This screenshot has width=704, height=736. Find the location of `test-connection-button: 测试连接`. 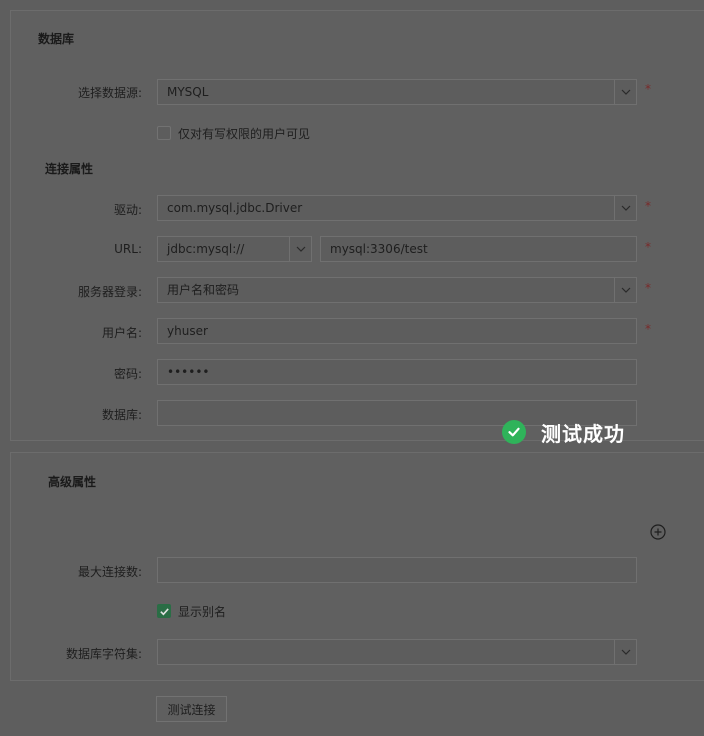

test-connection-button: 测试连接 is located at coordinates (191, 709).